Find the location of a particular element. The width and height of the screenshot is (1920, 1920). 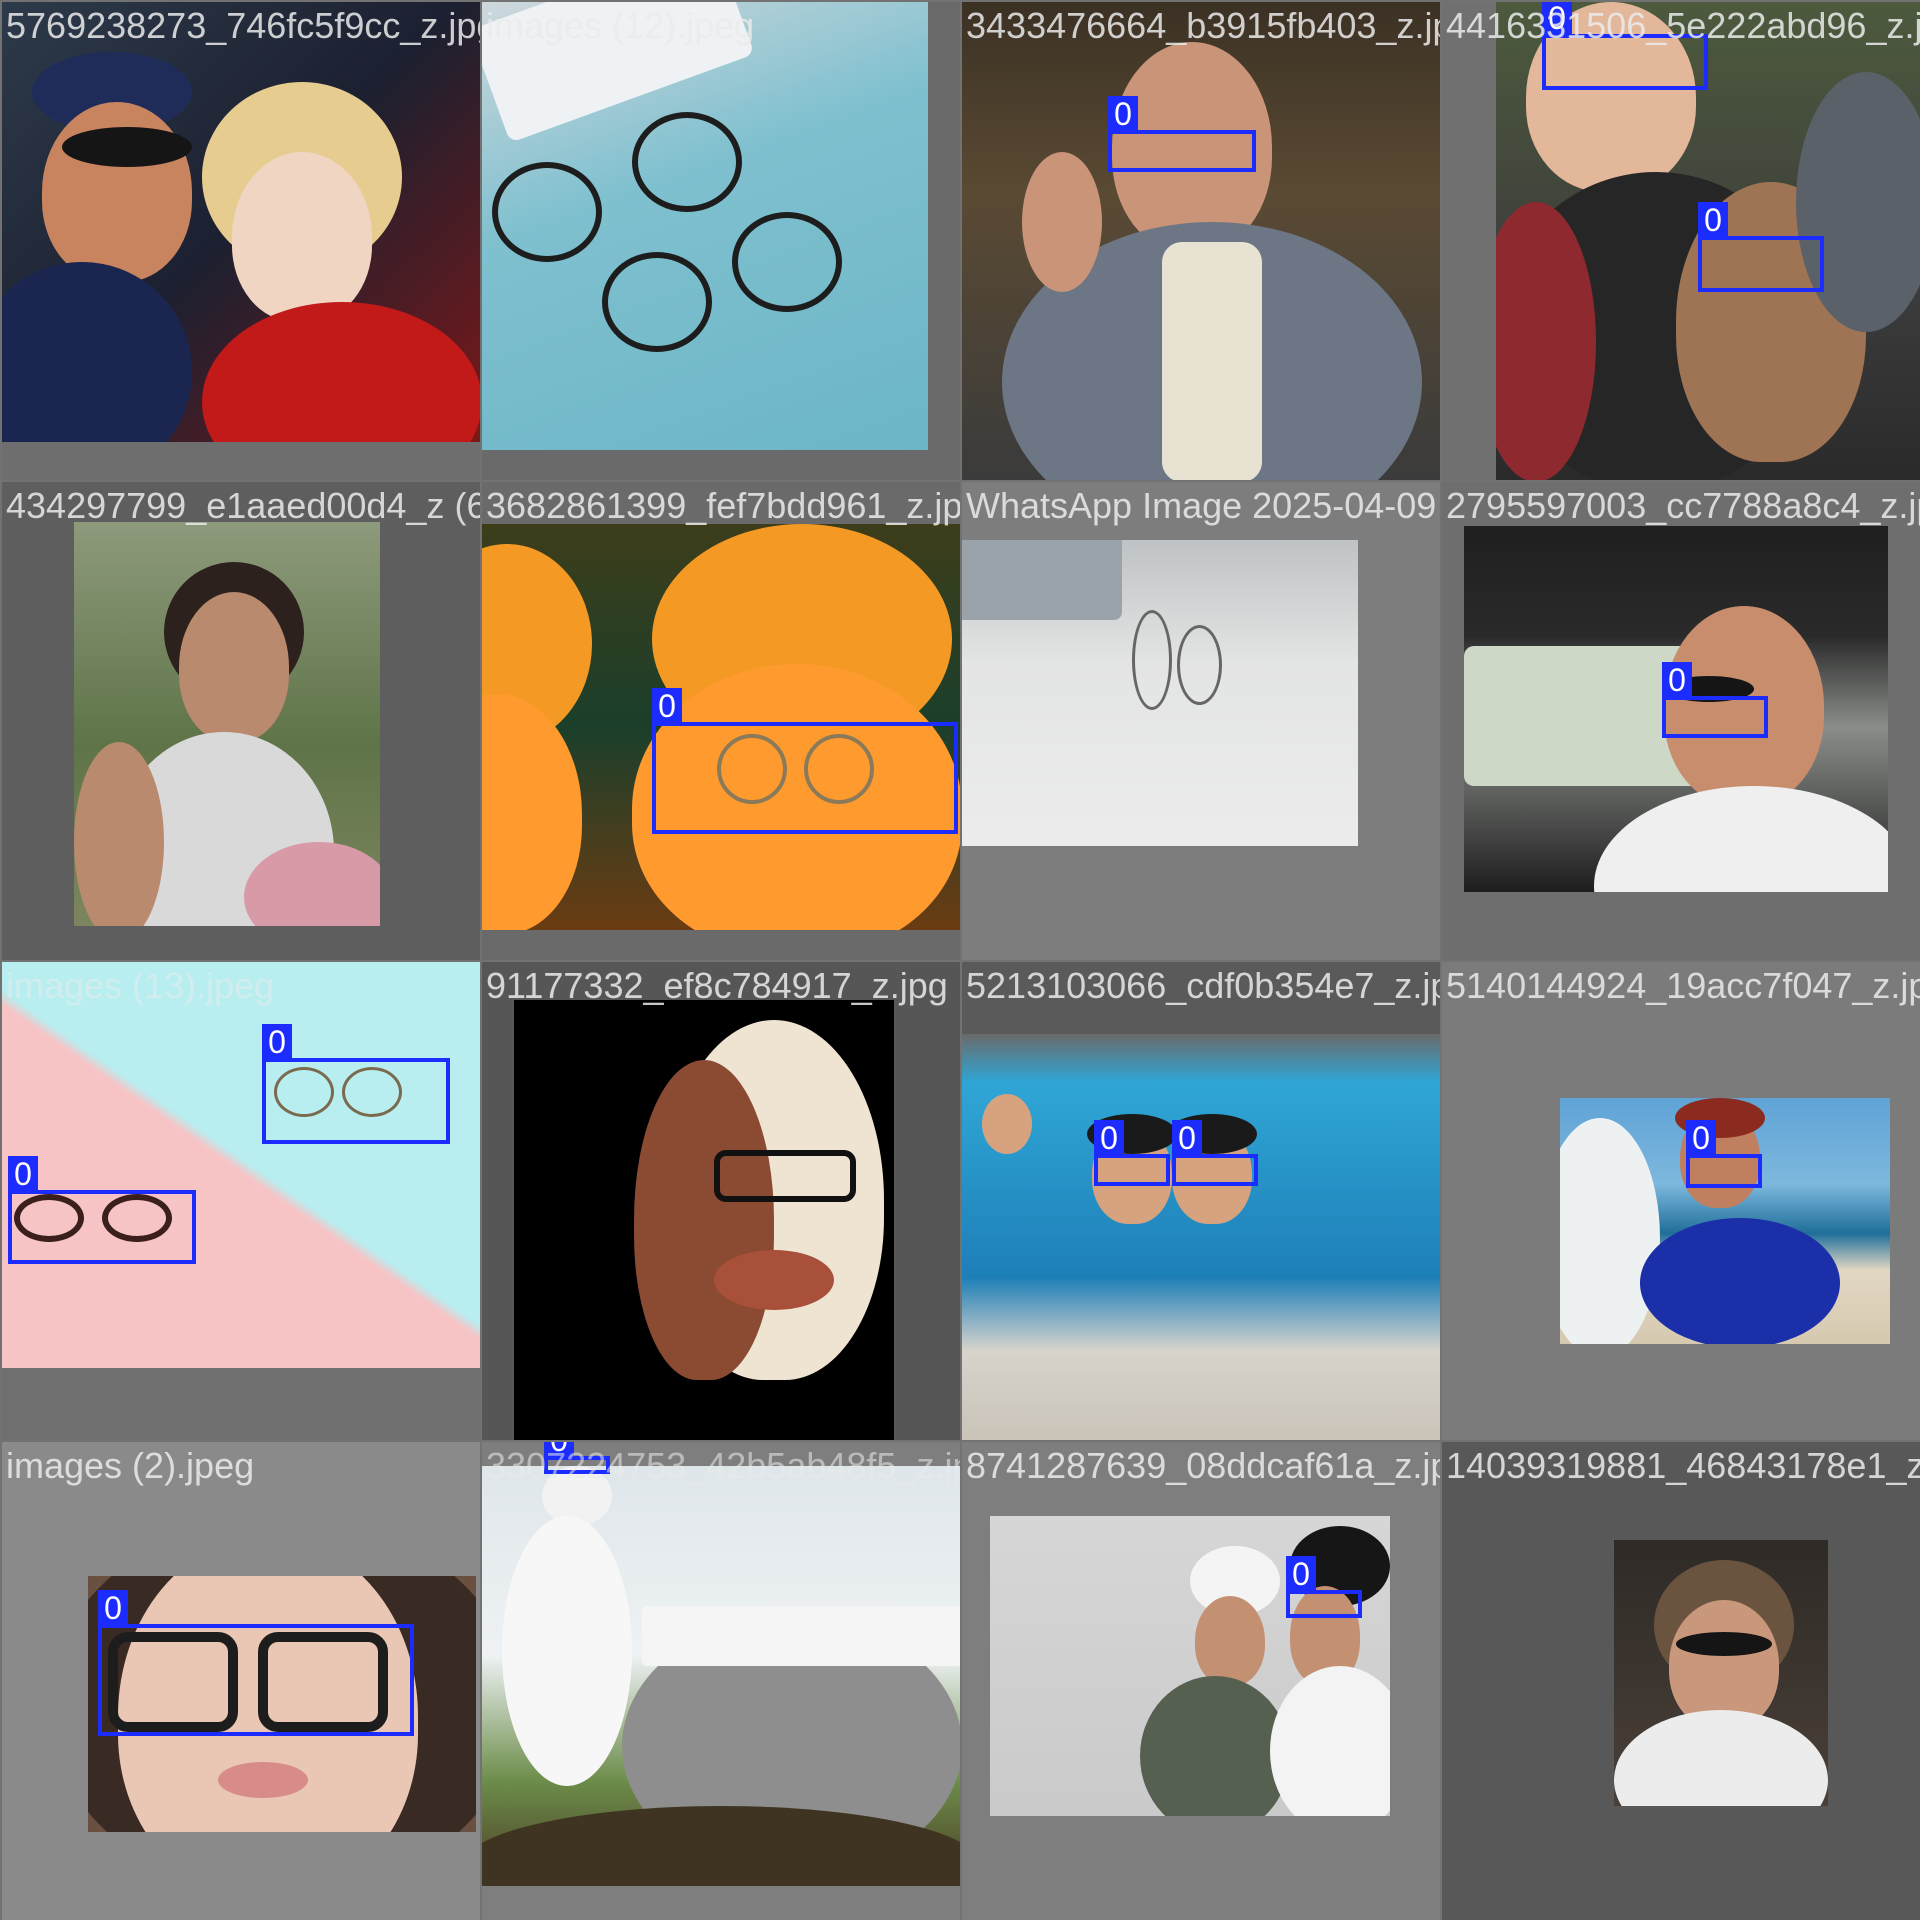

woman-face is located at coordinates (302, 237).